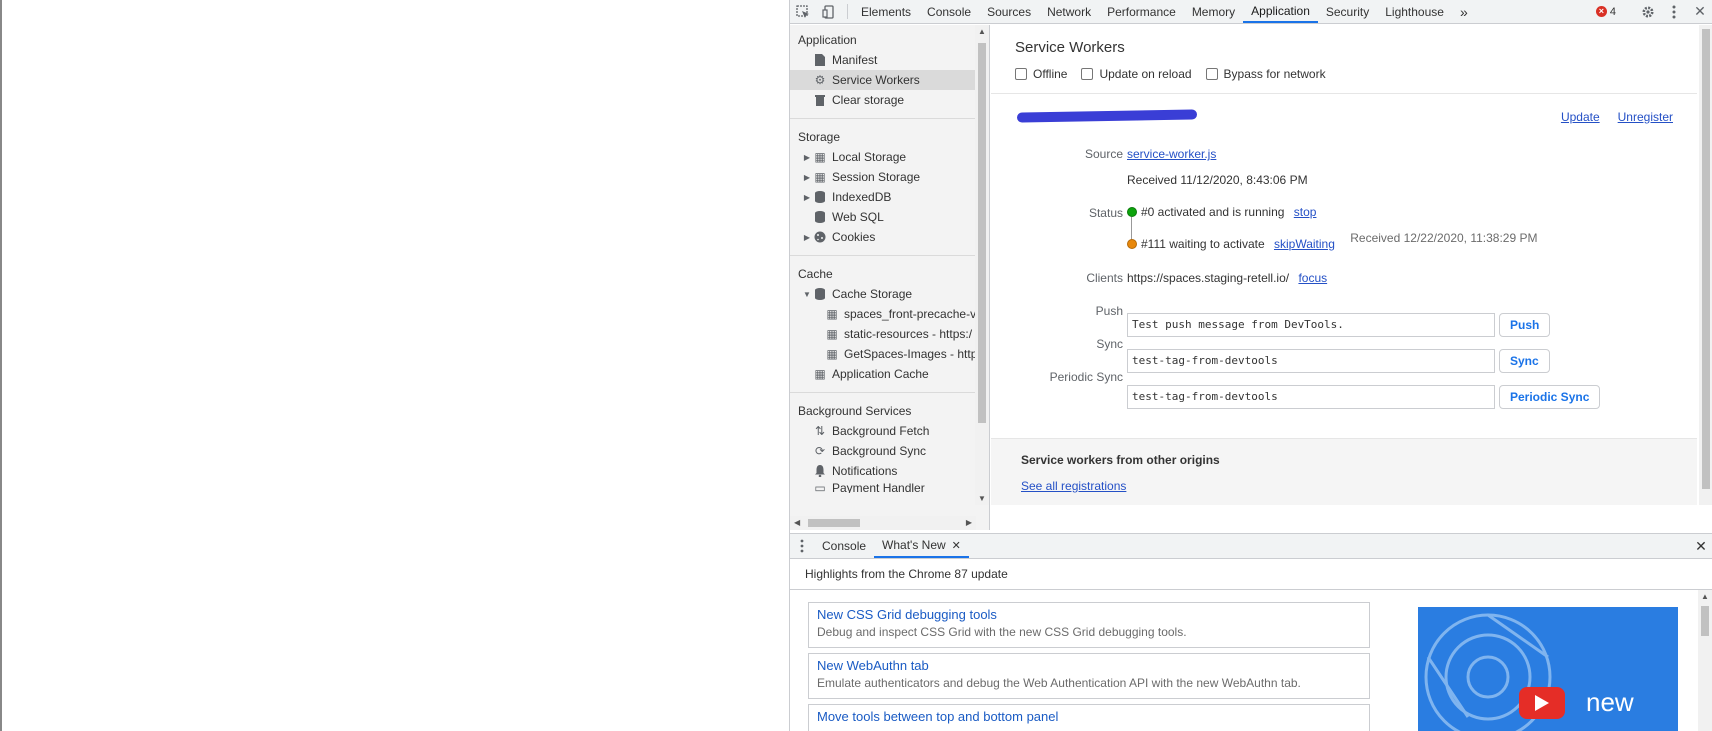  Describe the element at coordinates (844, 546) in the screenshot. I see `drawer-tab-console: Console` at that location.